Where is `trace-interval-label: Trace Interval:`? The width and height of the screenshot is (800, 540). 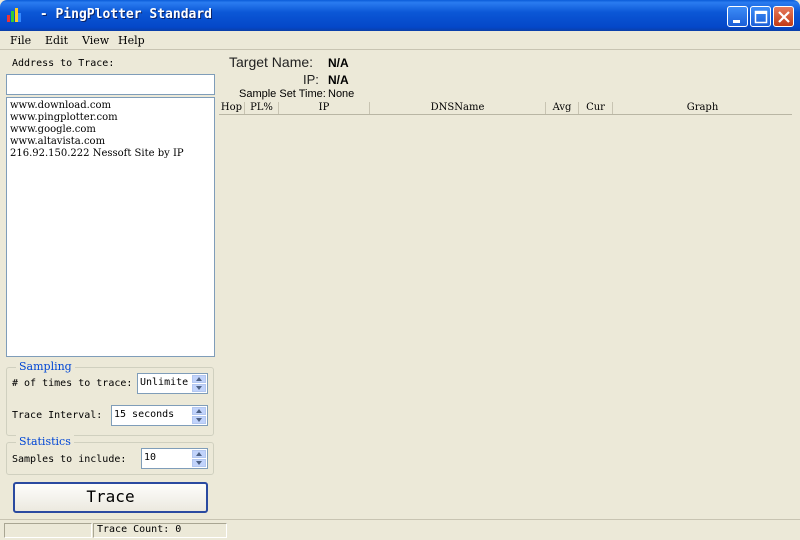
trace-interval-label: Trace Interval: is located at coordinates (57, 415).